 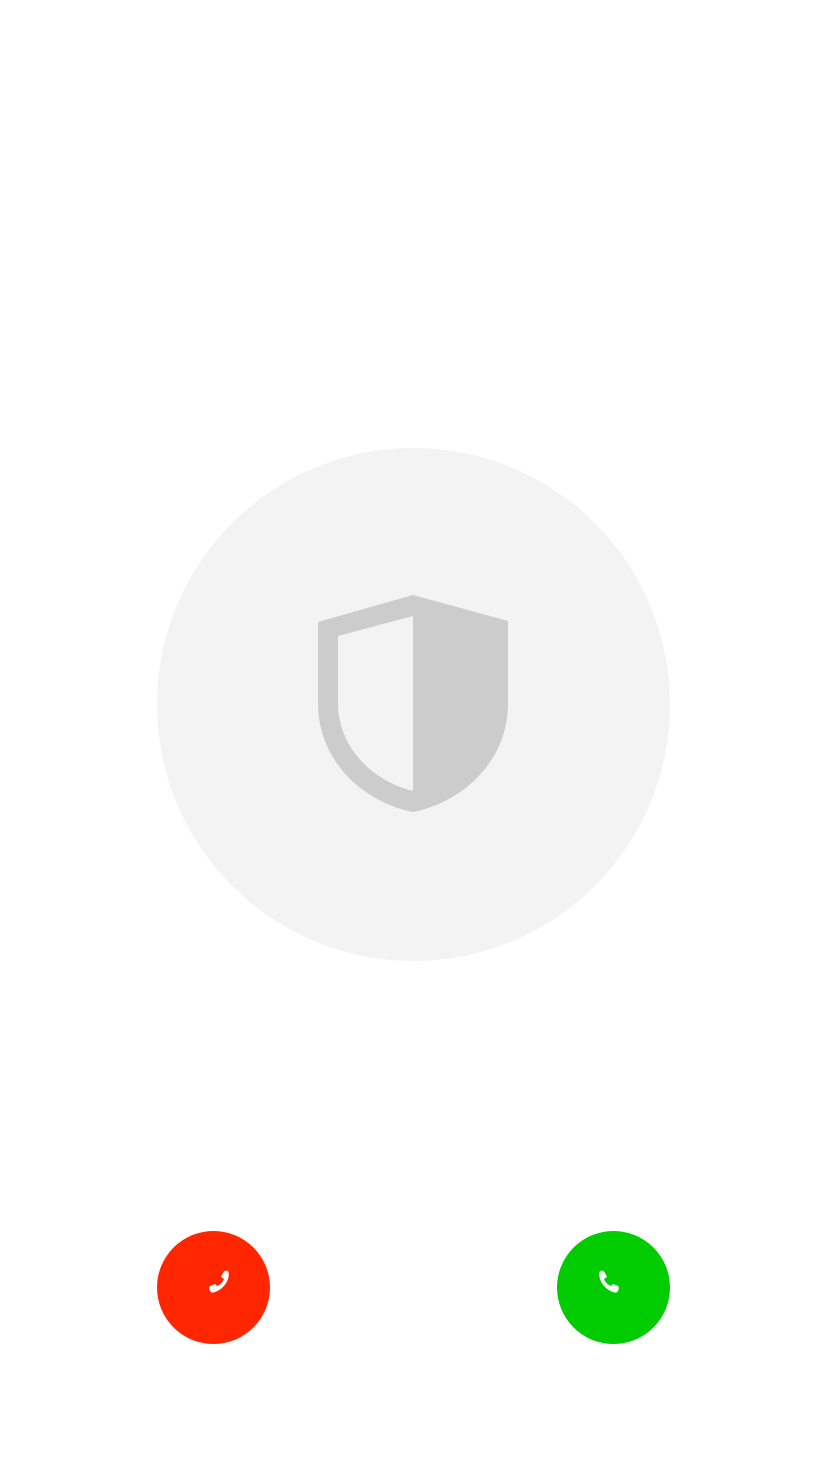 I want to click on phone-hangup-icon, so click(x=214, y=1288).